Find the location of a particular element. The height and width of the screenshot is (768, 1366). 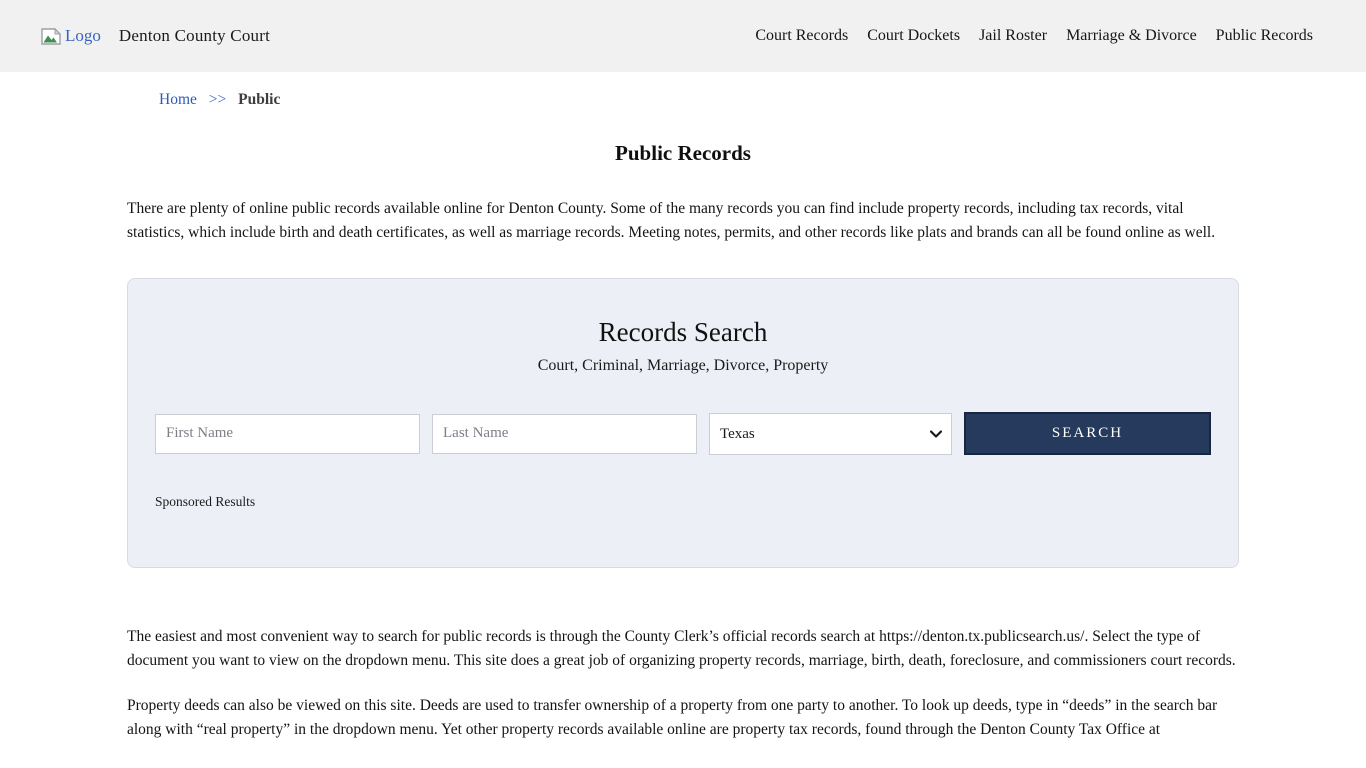

nav-court-dockets: Court Dockets is located at coordinates (913, 36).